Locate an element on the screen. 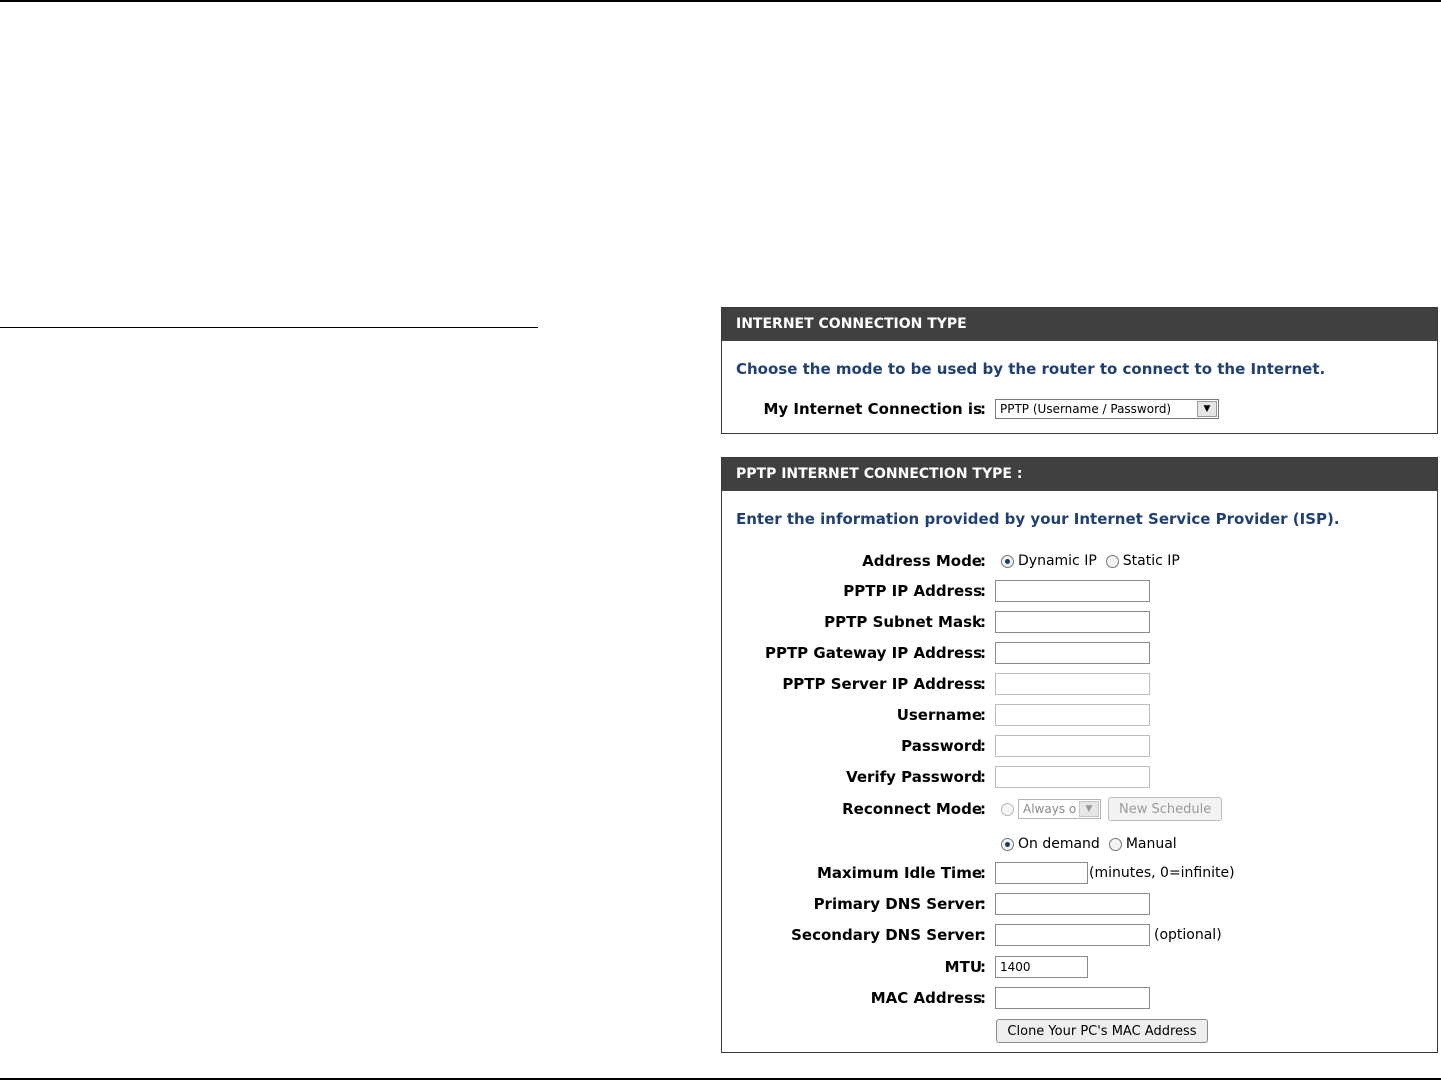  subnet-mask-input is located at coordinates (1072, 622).